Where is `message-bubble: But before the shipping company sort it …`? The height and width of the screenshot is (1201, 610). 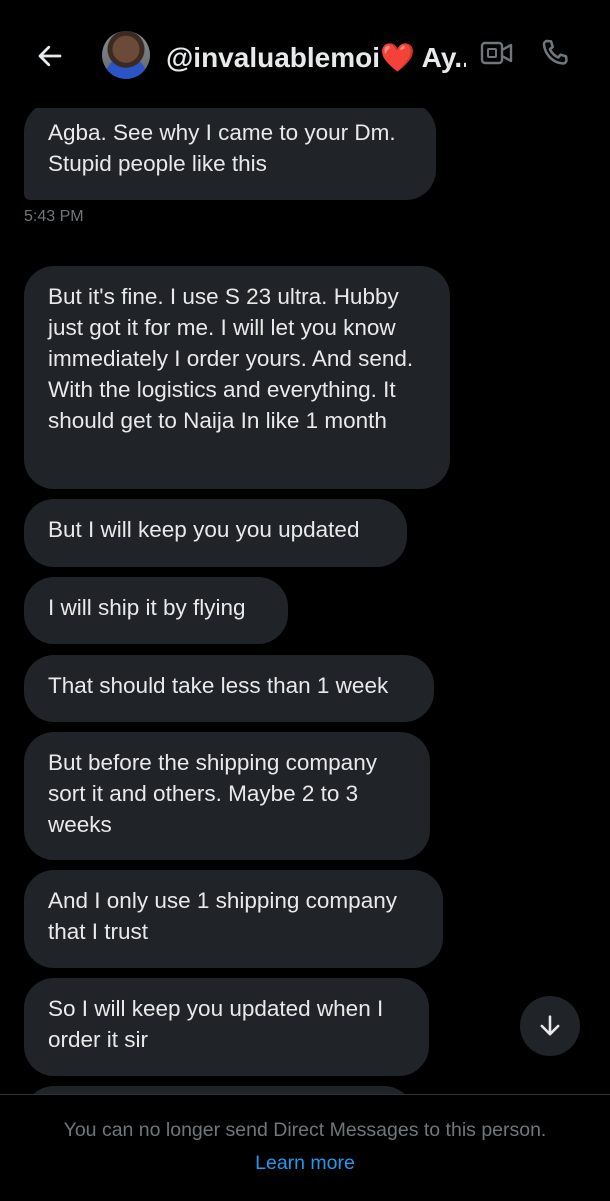
message-bubble: But before the shipping company sort it … is located at coordinates (227, 796).